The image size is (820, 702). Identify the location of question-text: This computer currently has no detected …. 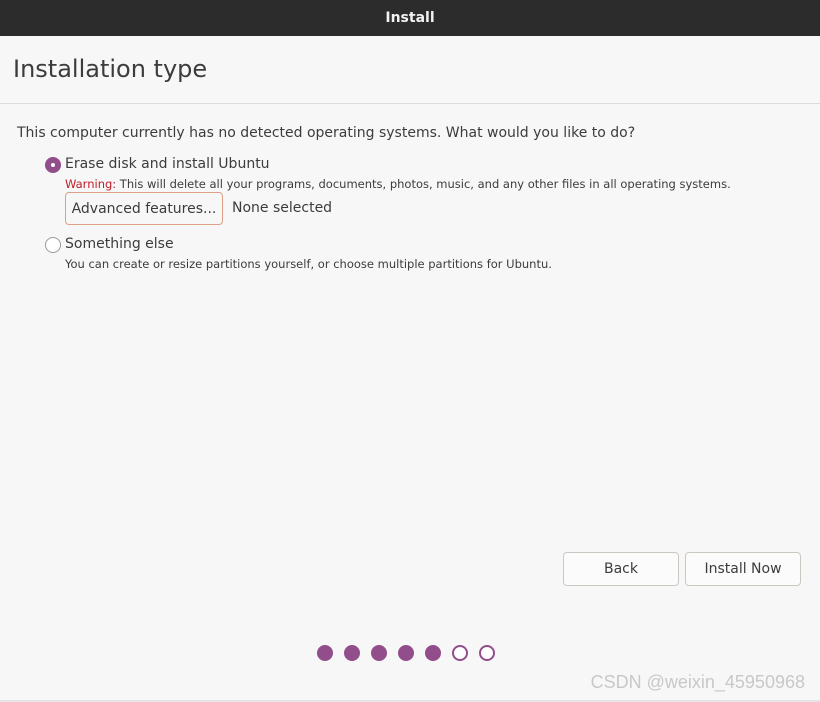
(326, 133).